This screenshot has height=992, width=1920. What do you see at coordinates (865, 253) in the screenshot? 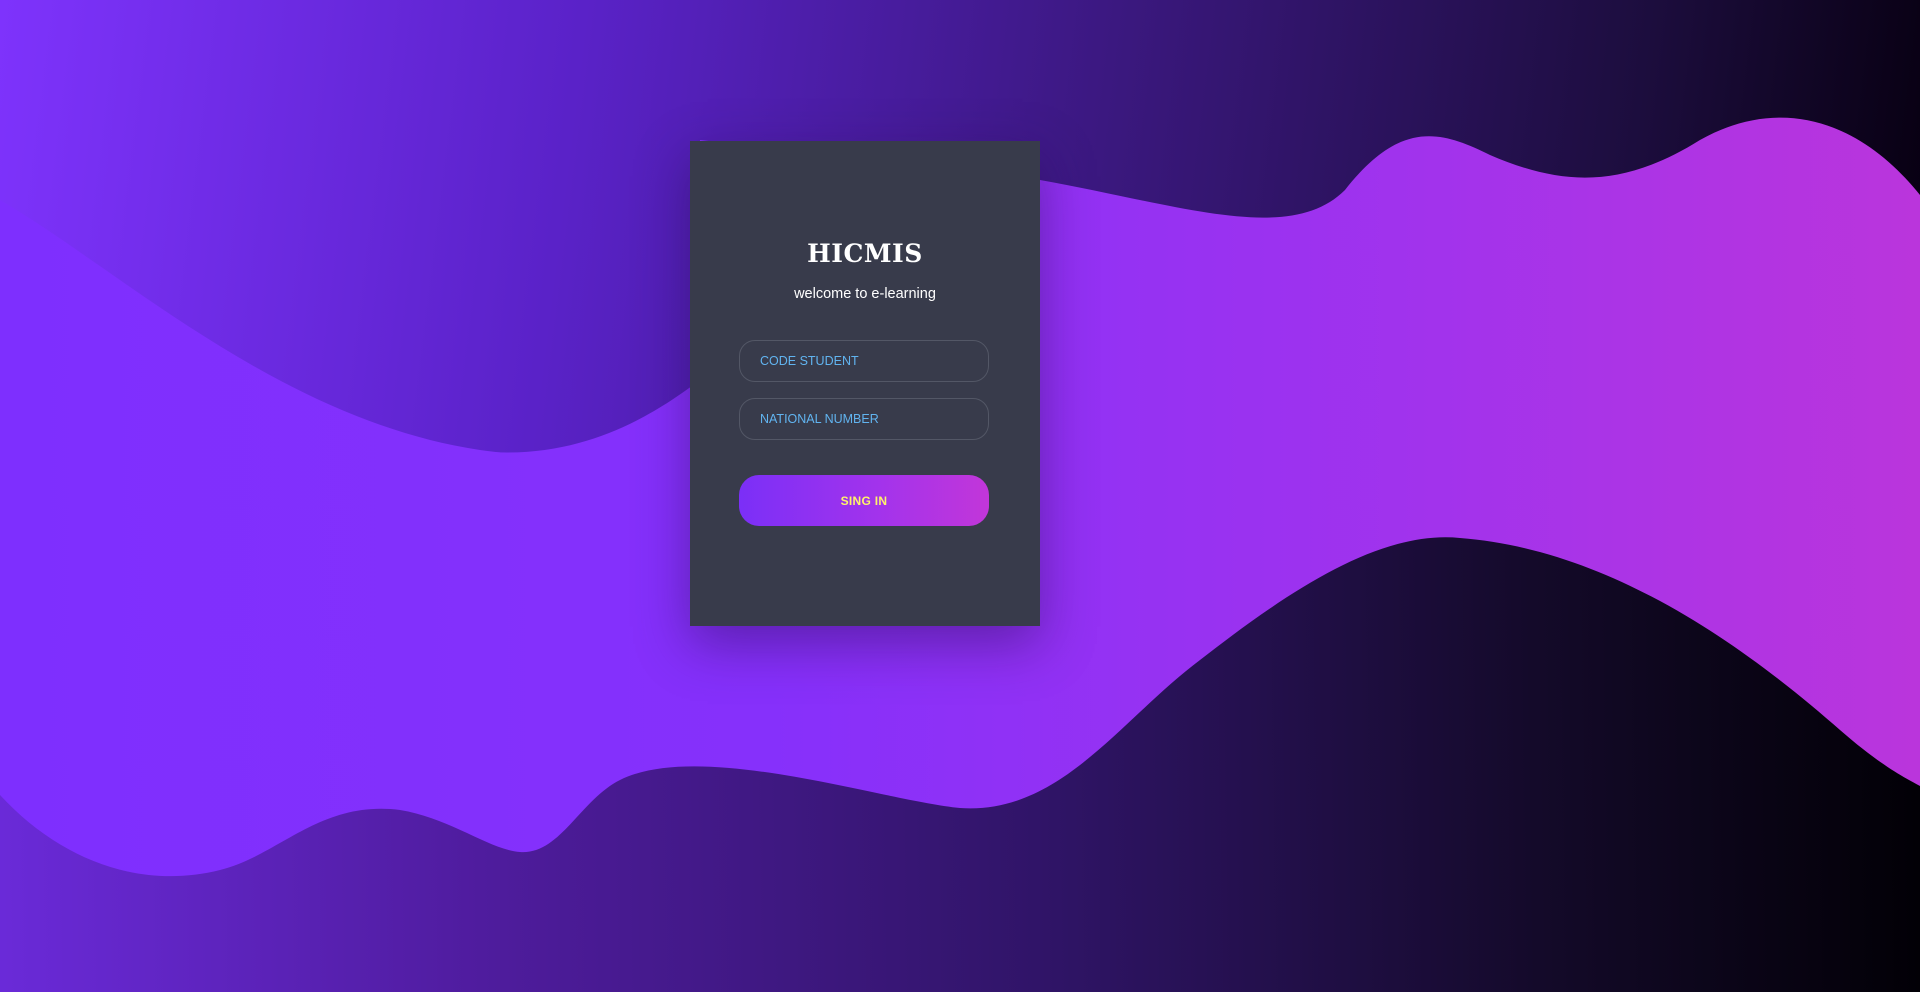
I see `page-title: HICMIS` at bounding box center [865, 253].